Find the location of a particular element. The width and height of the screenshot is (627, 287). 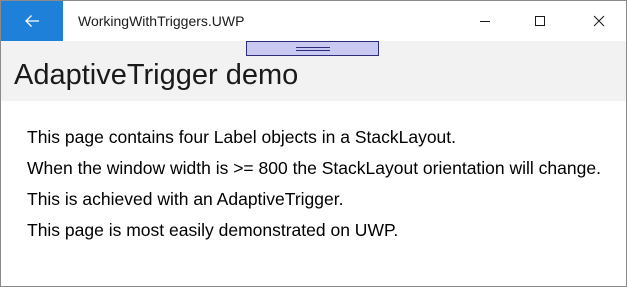

minimize-button is located at coordinates (485, 21).